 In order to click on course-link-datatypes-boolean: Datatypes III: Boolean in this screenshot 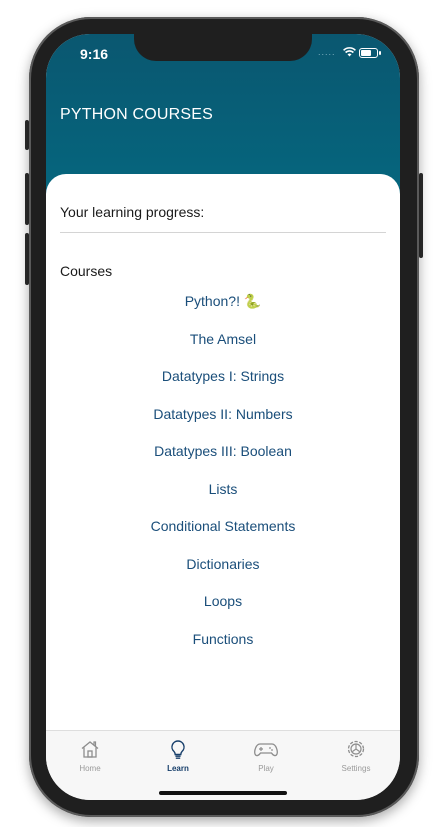, I will do `click(223, 451)`.